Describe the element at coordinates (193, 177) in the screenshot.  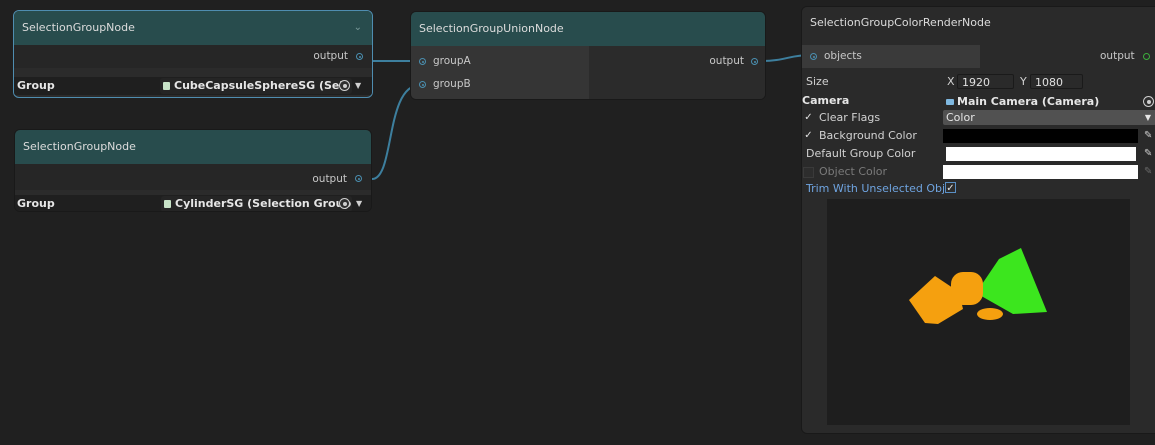
I see `node-b-output-port: output` at that location.